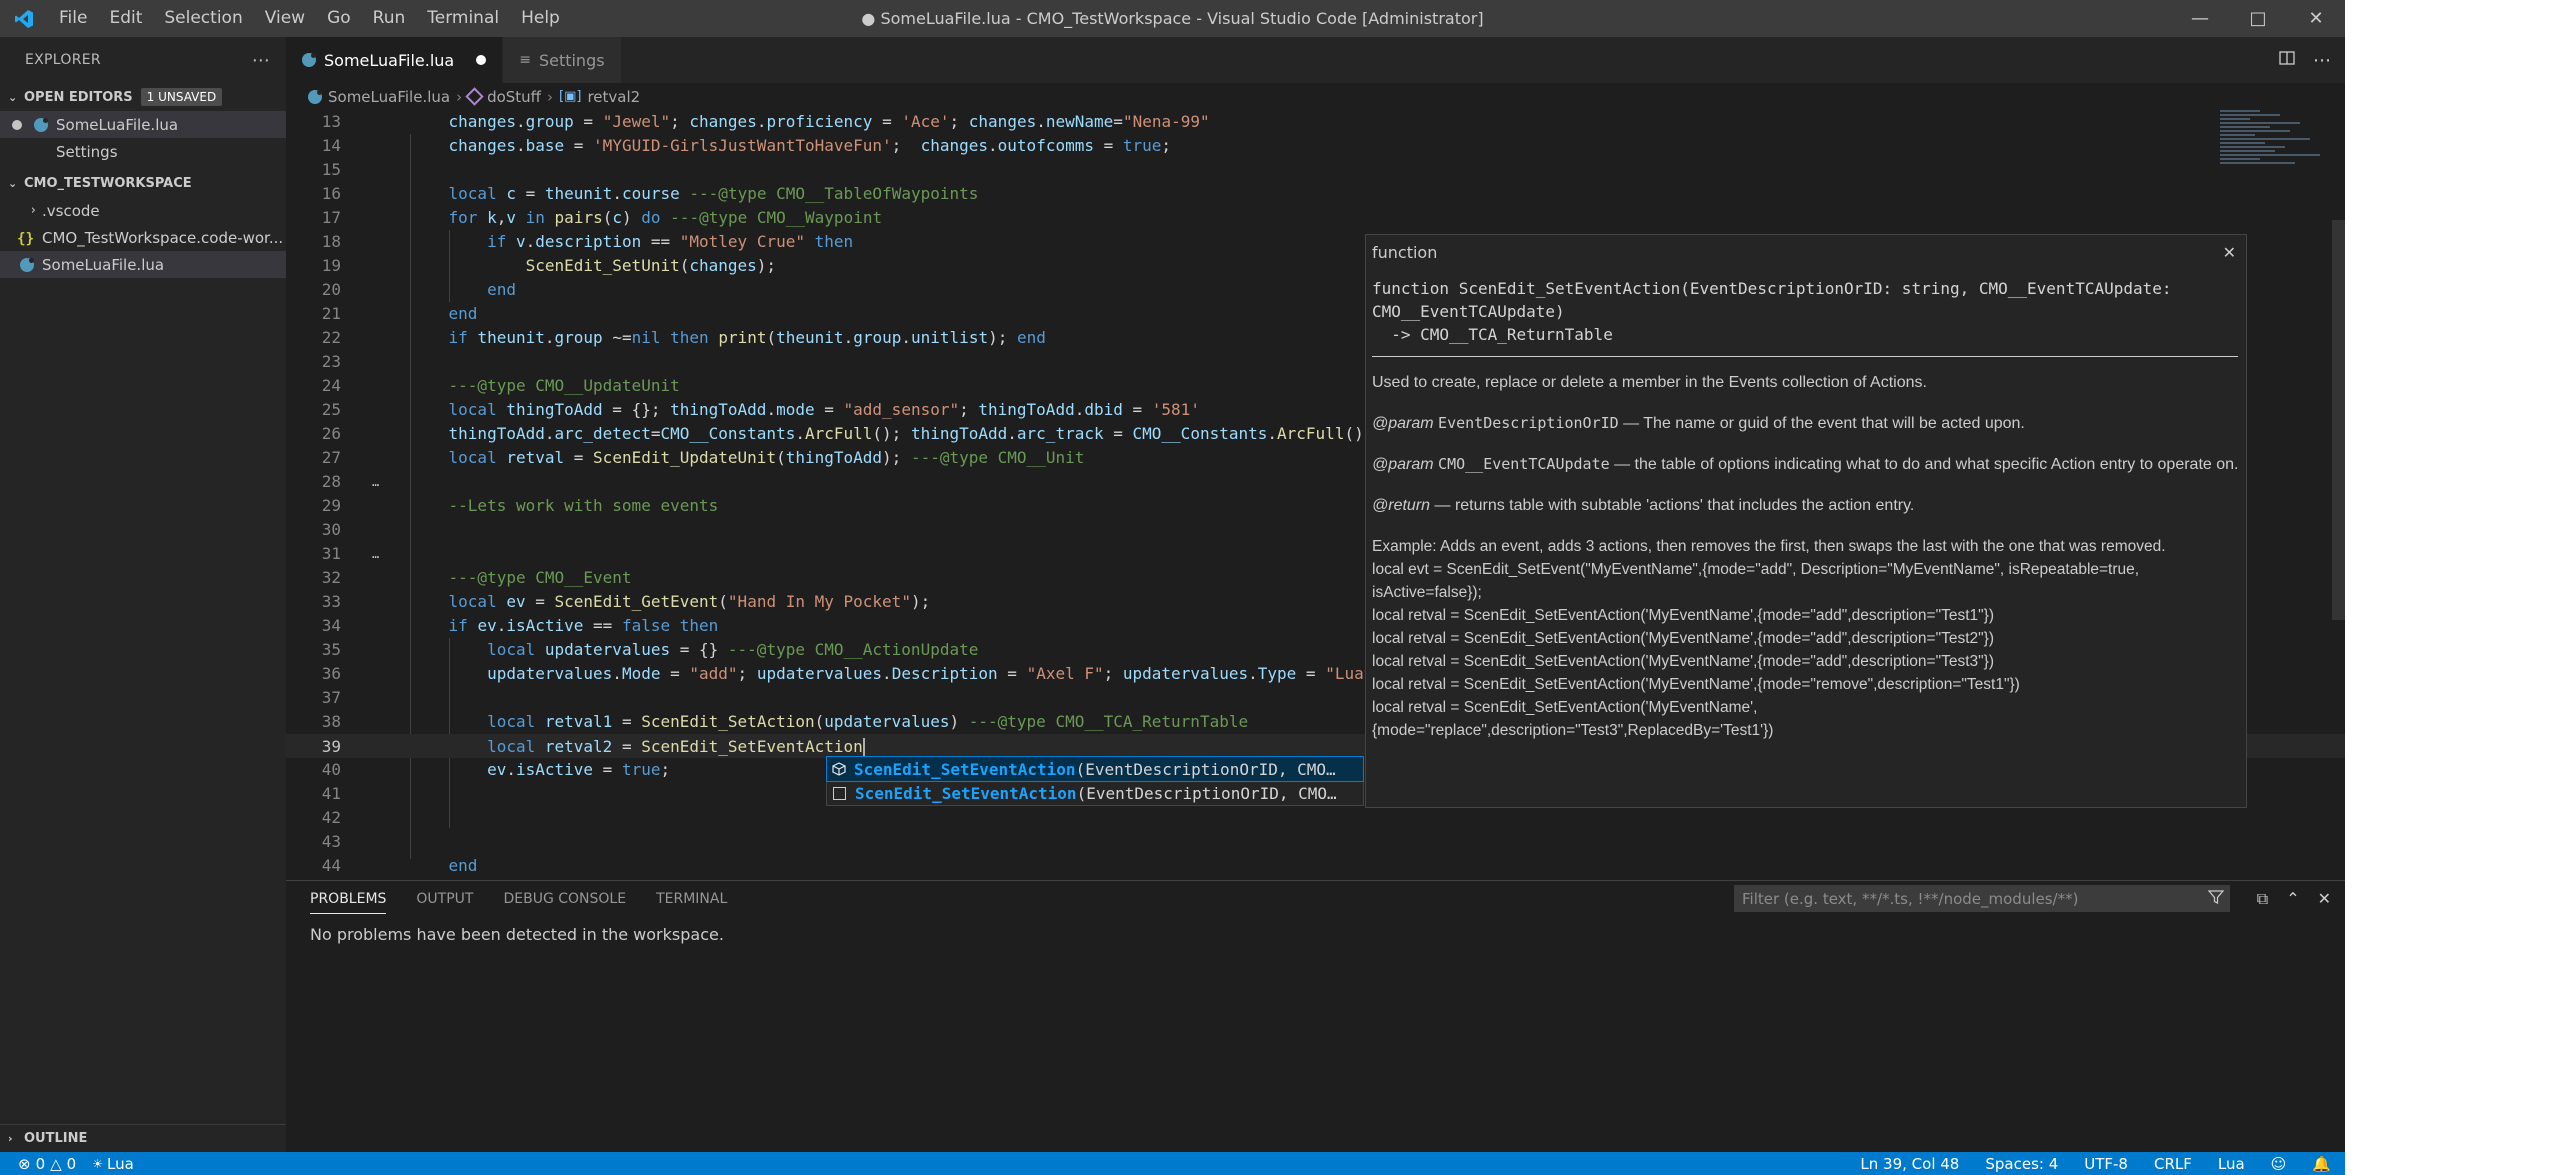  Describe the element at coordinates (514, 97) in the screenshot. I see `breadcrumb-function: doStuff` at that location.